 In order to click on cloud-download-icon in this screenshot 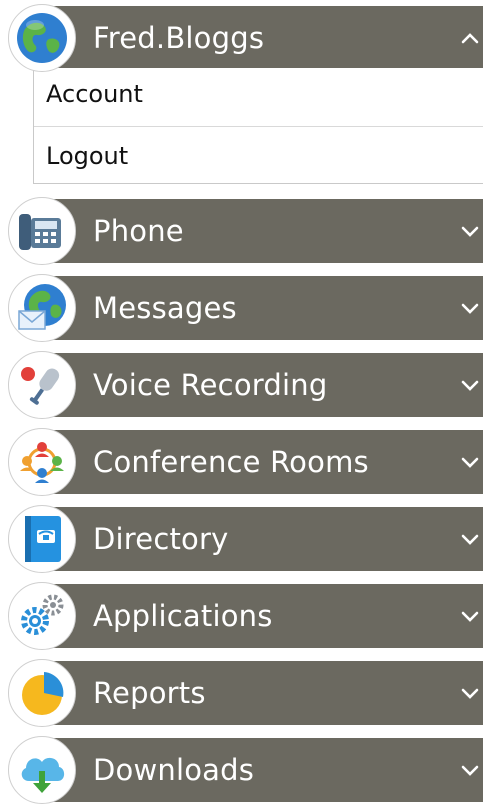, I will do `click(42, 770)`.